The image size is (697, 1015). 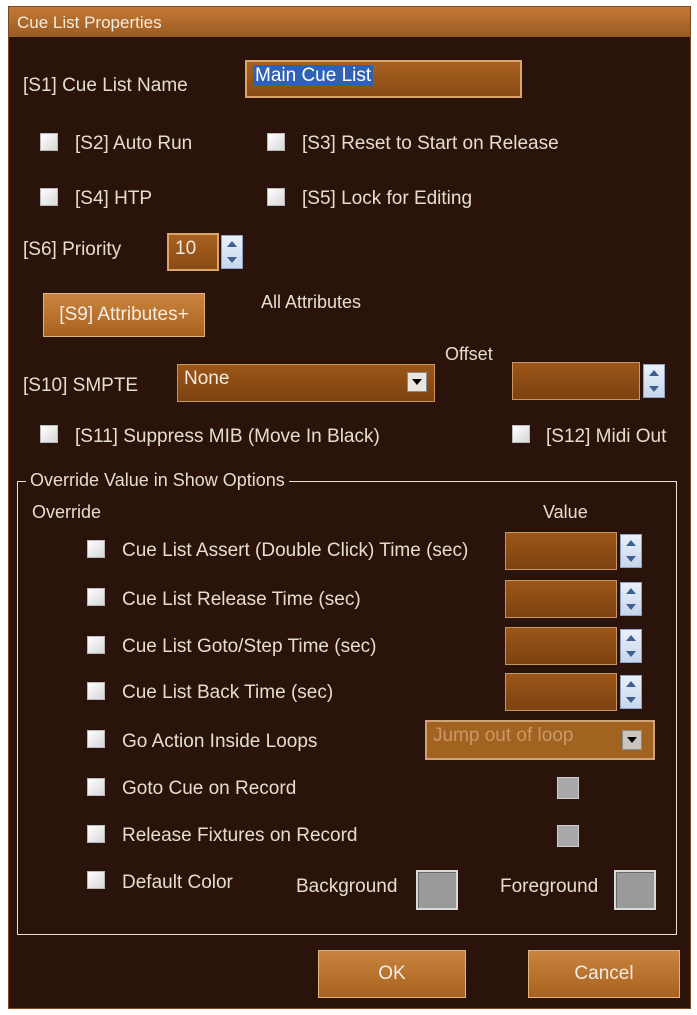 I want to click on smpte-select: None, so click(x=306, y=383).